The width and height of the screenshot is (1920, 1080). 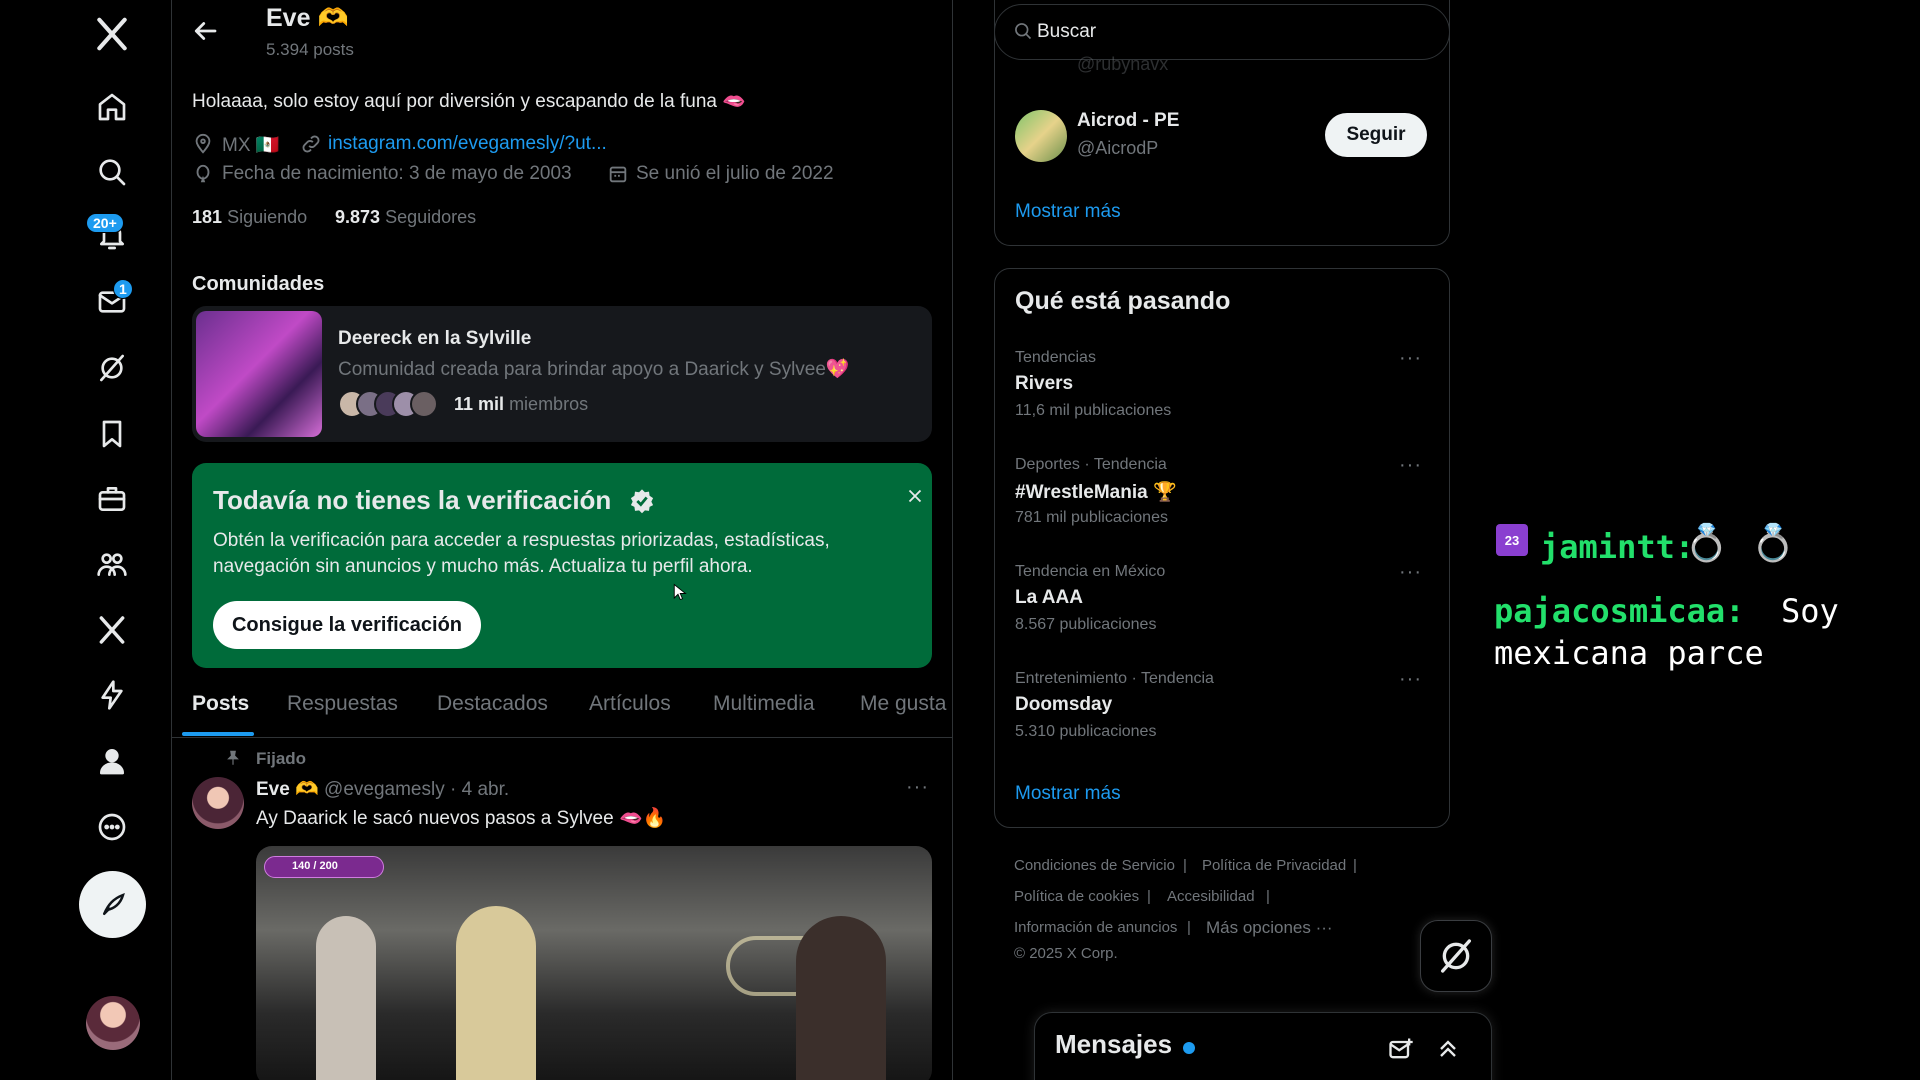 I want to click on home-icon, so click(x=112, y=107).